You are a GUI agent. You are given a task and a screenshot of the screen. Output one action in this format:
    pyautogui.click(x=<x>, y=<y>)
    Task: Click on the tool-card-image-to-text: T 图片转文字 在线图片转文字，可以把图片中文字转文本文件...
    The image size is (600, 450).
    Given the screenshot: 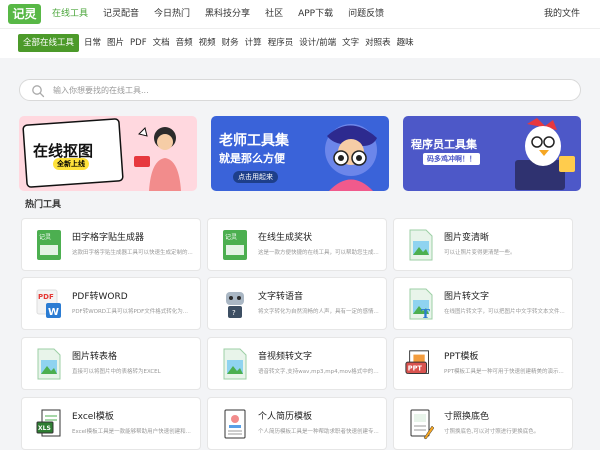 What is the action you would take?
    pyautogui.click(x=483, y=303)
    